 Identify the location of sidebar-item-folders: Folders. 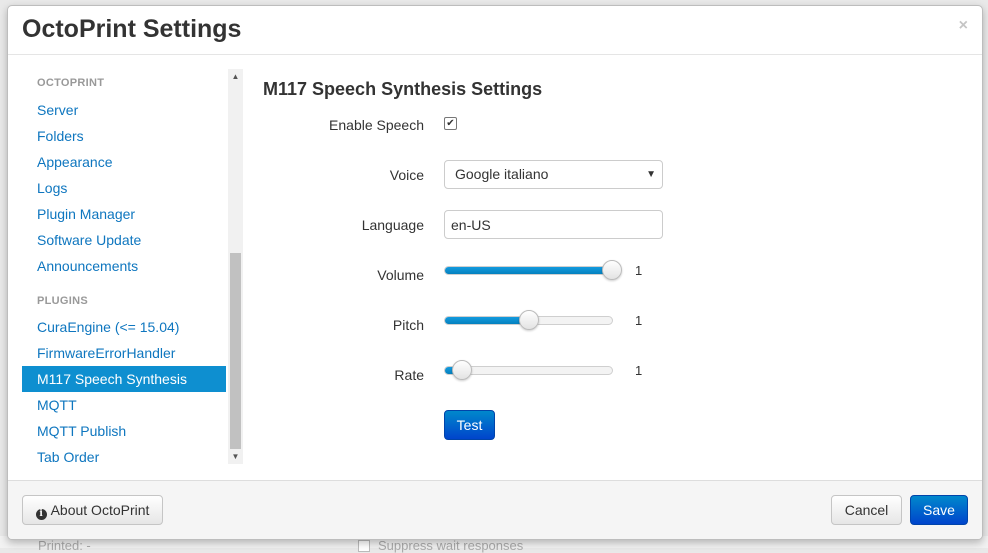
(124, 136).